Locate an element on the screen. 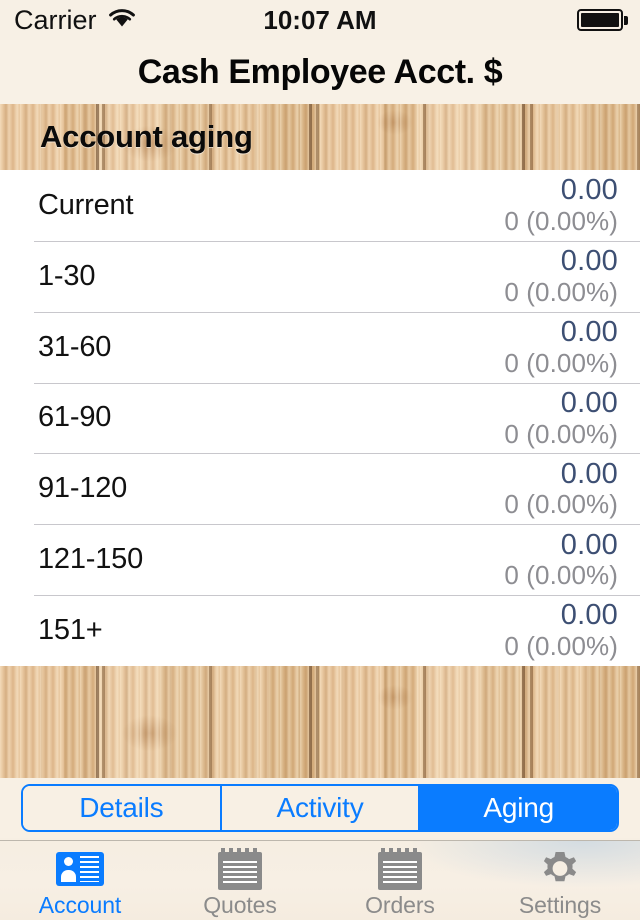 The height and width of the screenshot is (920, 640). page-title: Cash Employee Acct. $ is located at coordinates (320, 71).